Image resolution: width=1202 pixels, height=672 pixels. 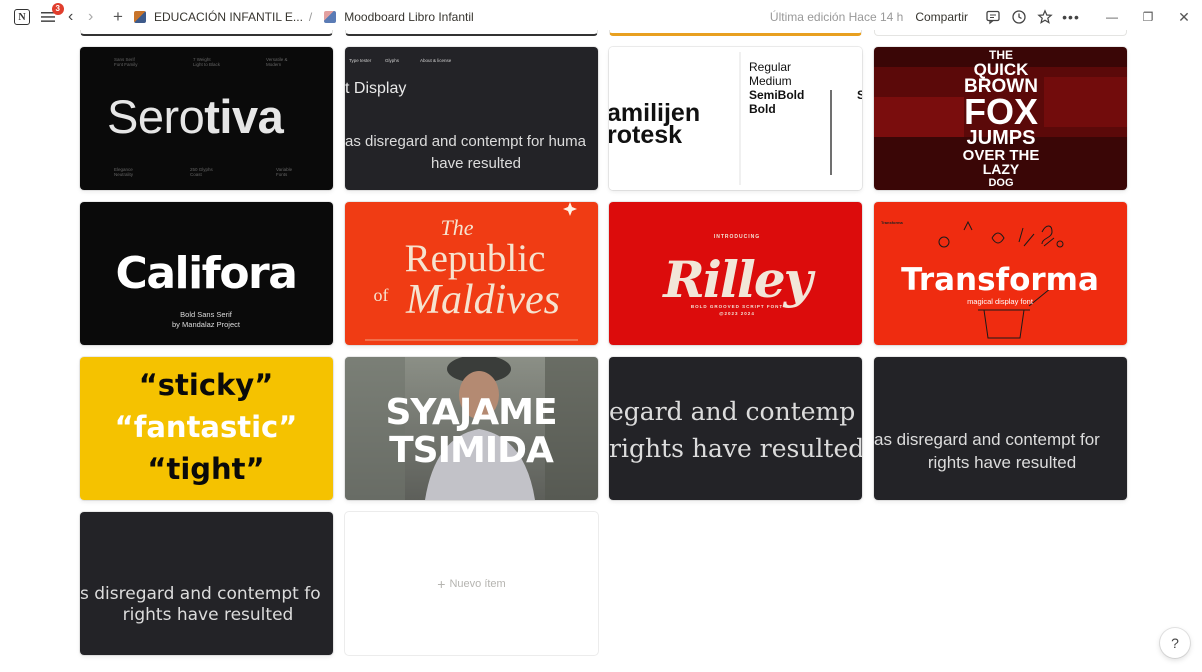 What do you see at coordinates (482, 300) in the screenshot?
I see `title-maldives: Maldives` at bounding box center [482, 300].